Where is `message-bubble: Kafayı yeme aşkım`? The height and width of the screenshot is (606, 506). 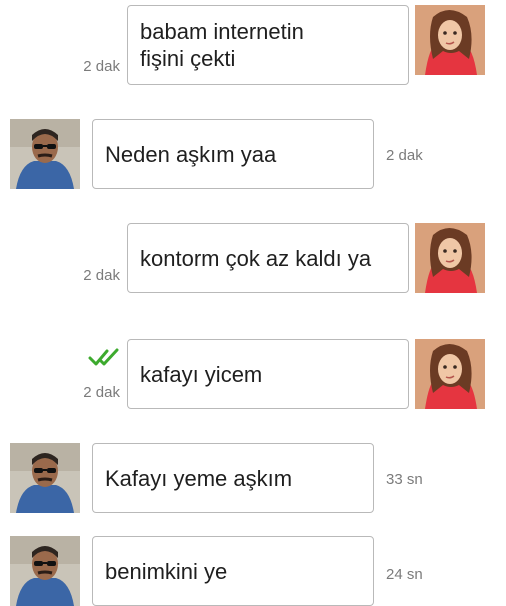 message-bubble: Kafayı yeme aşkım is located at coordinates (233, 478).